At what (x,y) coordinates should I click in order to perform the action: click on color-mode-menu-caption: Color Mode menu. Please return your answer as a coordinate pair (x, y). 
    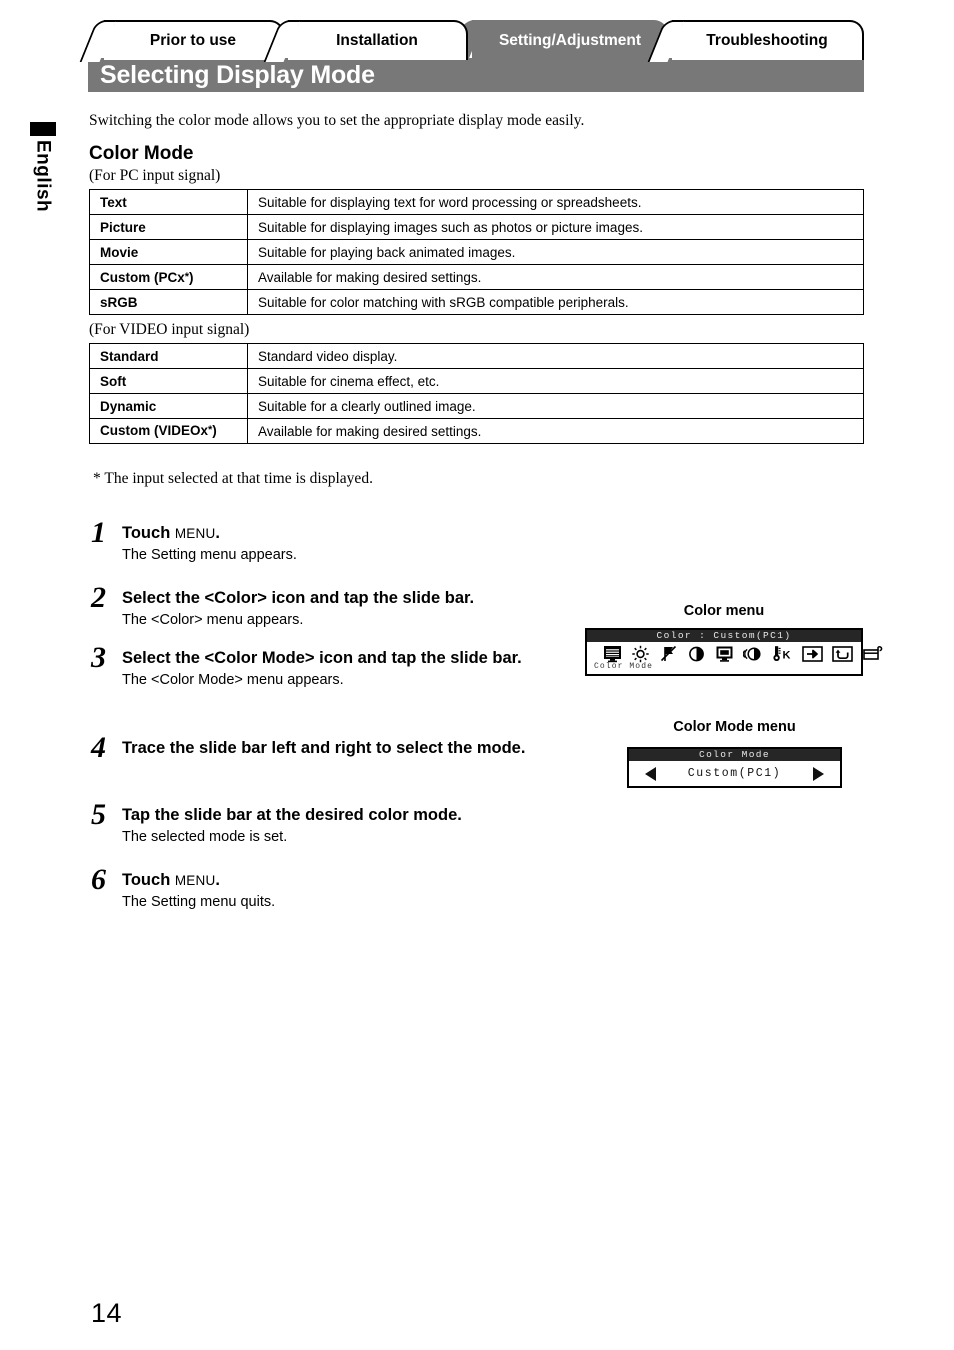
    Looking at the image, I should click on (734, 727).